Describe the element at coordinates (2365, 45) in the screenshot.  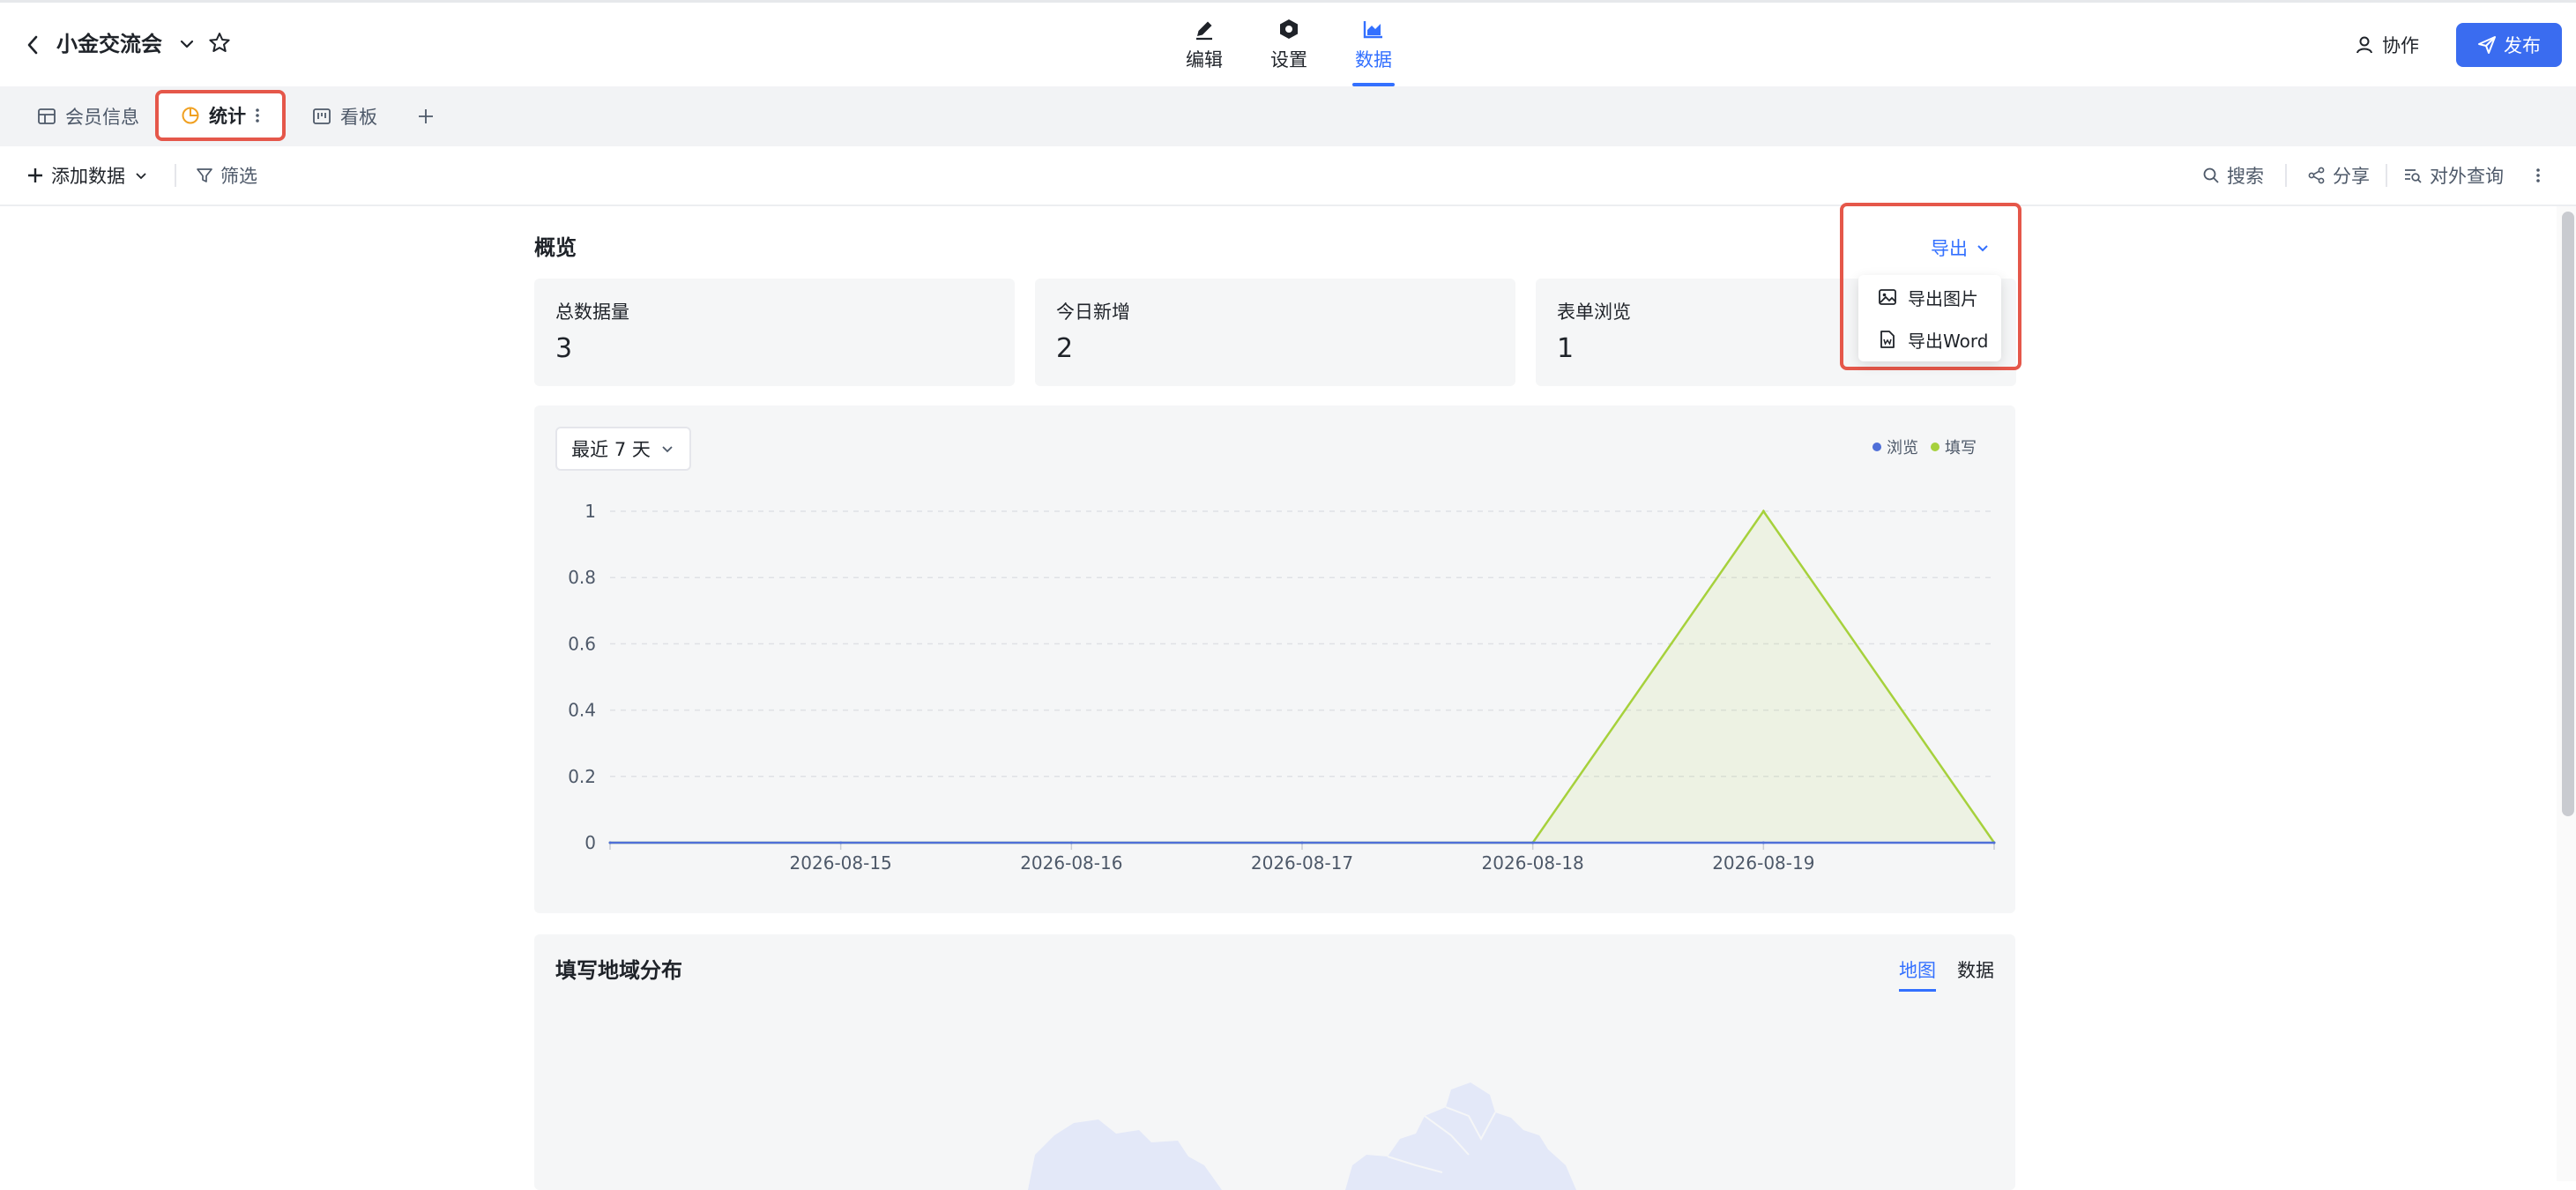
I see `user-icon` at that location.